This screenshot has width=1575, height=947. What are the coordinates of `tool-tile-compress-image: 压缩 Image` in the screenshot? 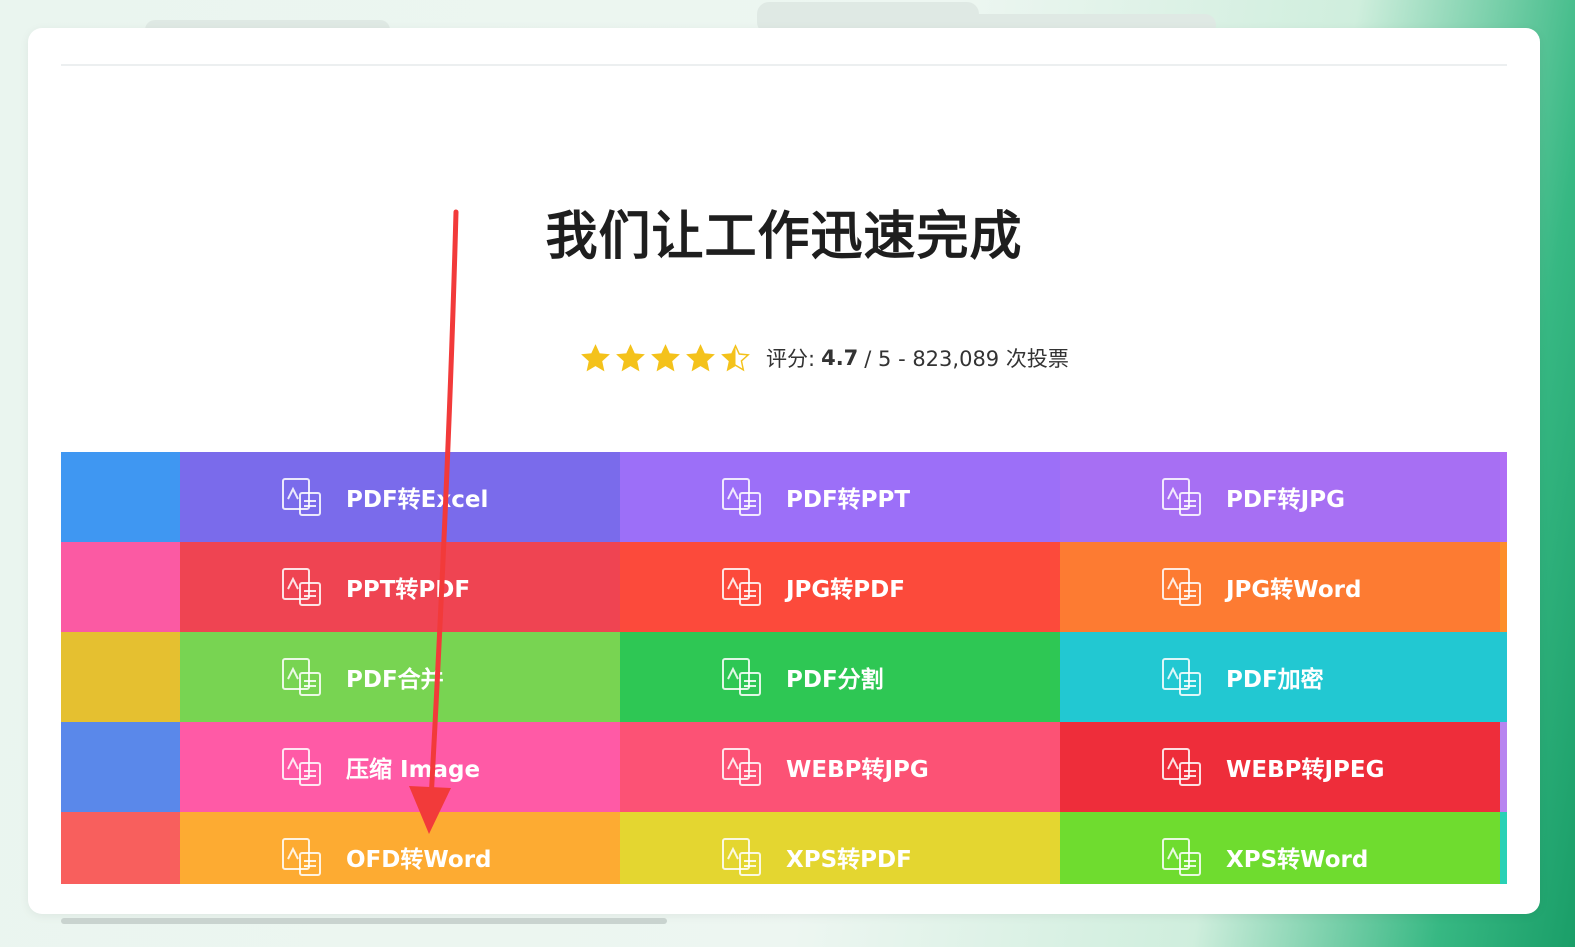 It's located at (400, 767).